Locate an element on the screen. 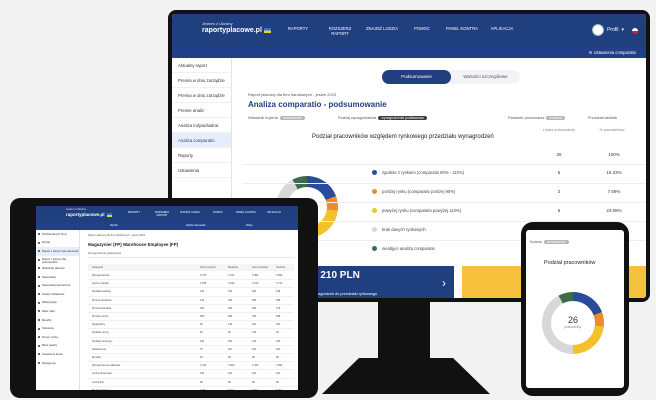  avatar is located at coordinates (598, 30).